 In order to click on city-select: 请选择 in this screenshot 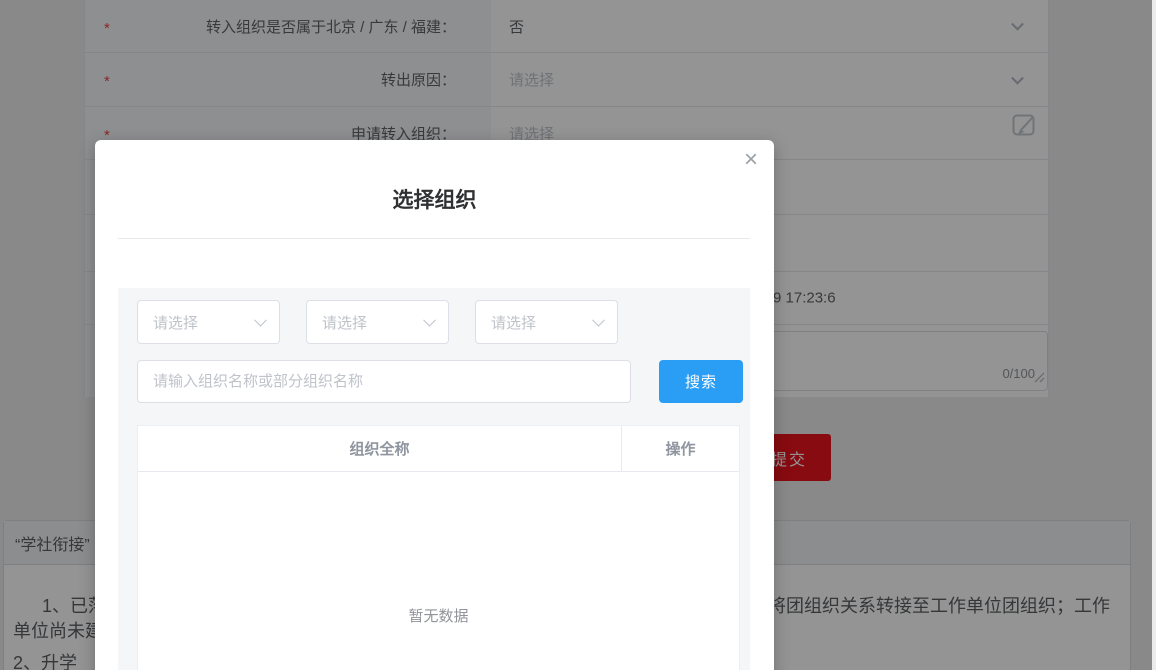, I will do `click(377, 322)`.